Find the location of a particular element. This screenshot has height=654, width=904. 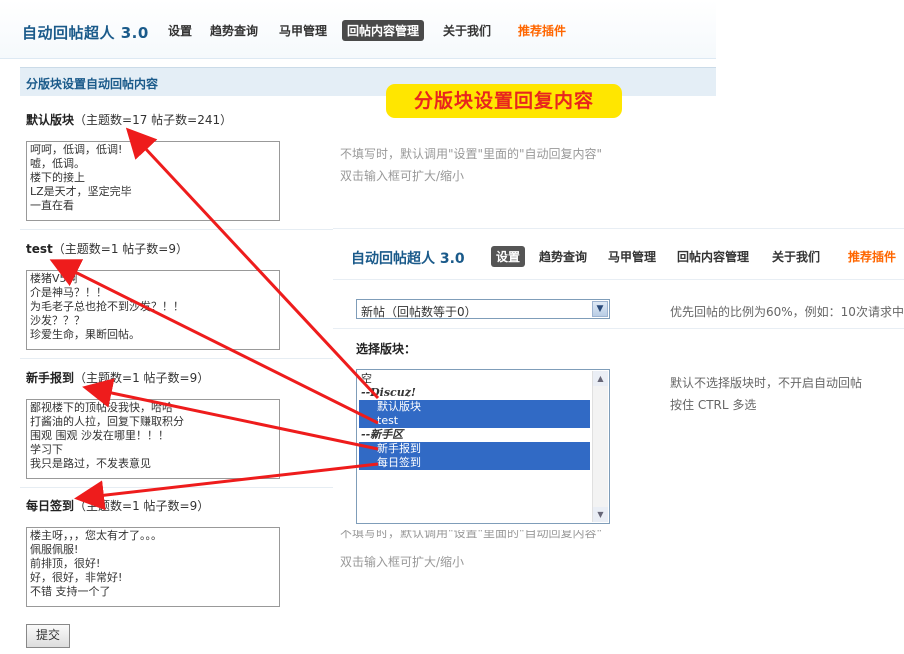

arrow-newbie is located at coordinates (230, 414).